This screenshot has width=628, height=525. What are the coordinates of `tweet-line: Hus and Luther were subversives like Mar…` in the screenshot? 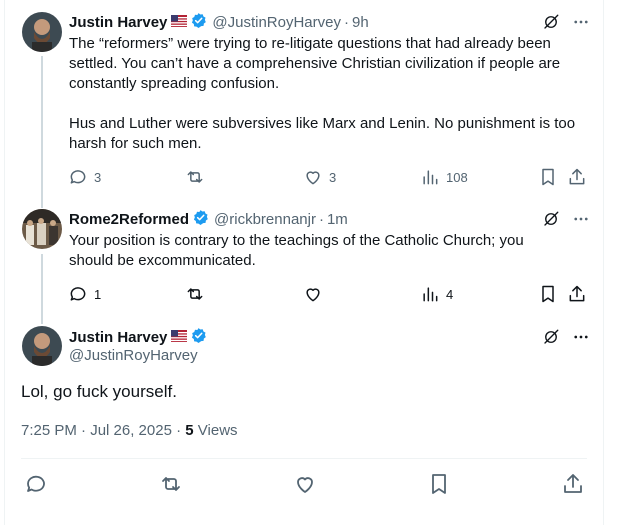 It's located at (322, 123).